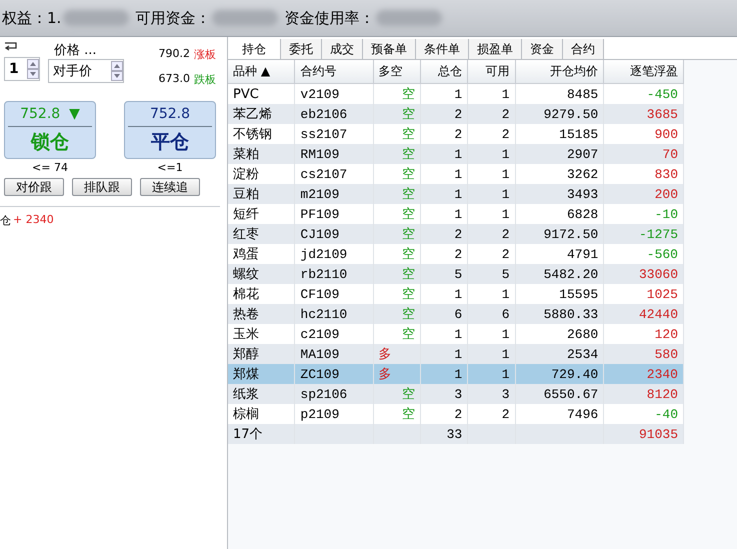 The width and height of the screenshot is (737, 549). I want to click on table-cell: c2109, so click(334, 334).